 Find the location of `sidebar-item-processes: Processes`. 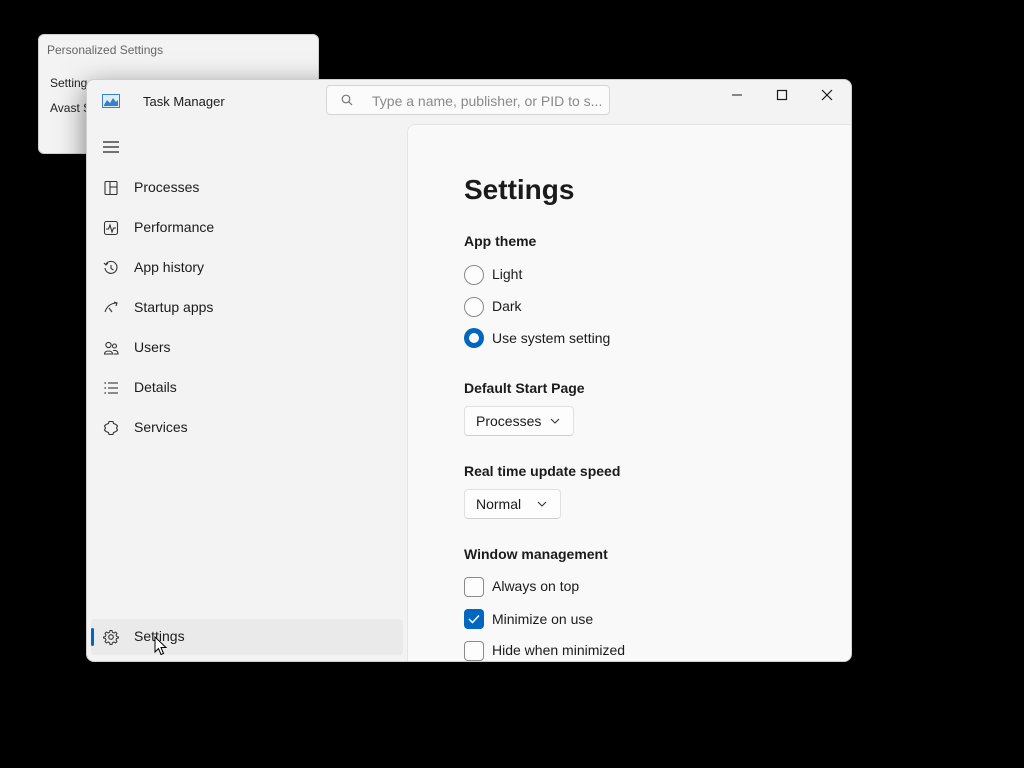

sidebar-item-processes: Processes is located at coordinates (247, 188).